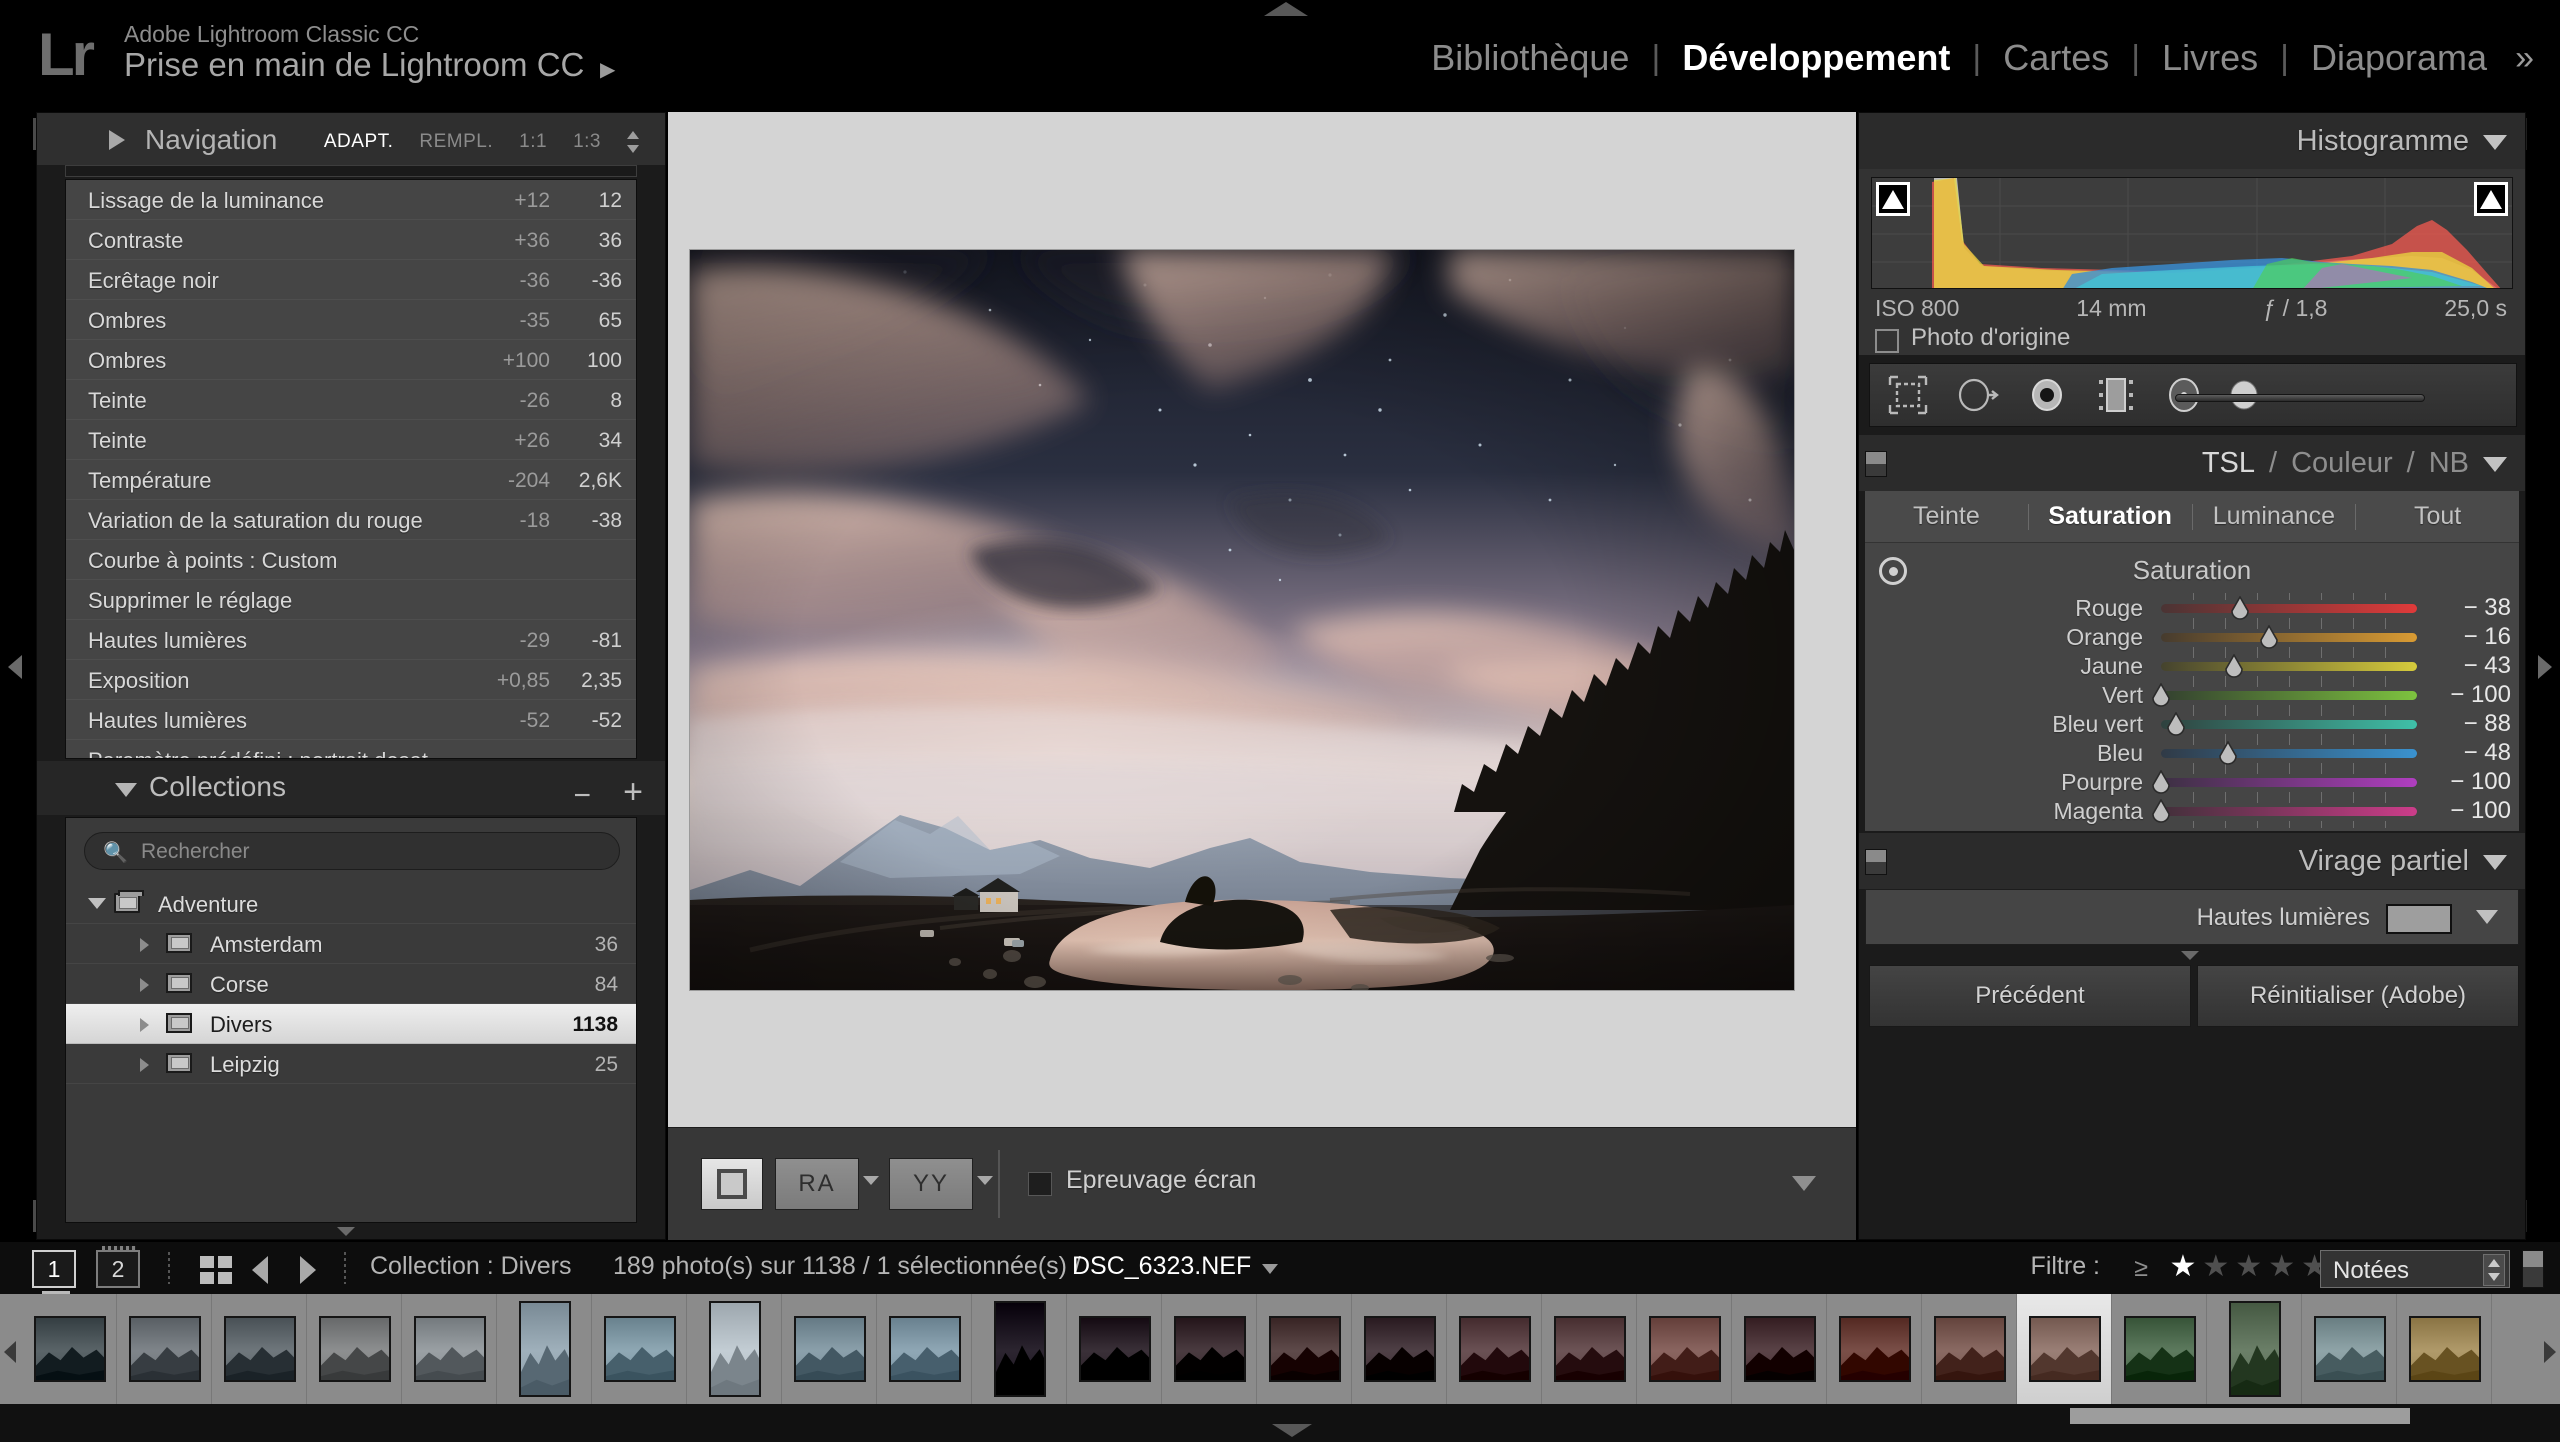 The image size is (2560, 1442). Describe the element at coordinates (1893, 199) in the screenshot. I see `shadow-clipping-indicator` at that location.